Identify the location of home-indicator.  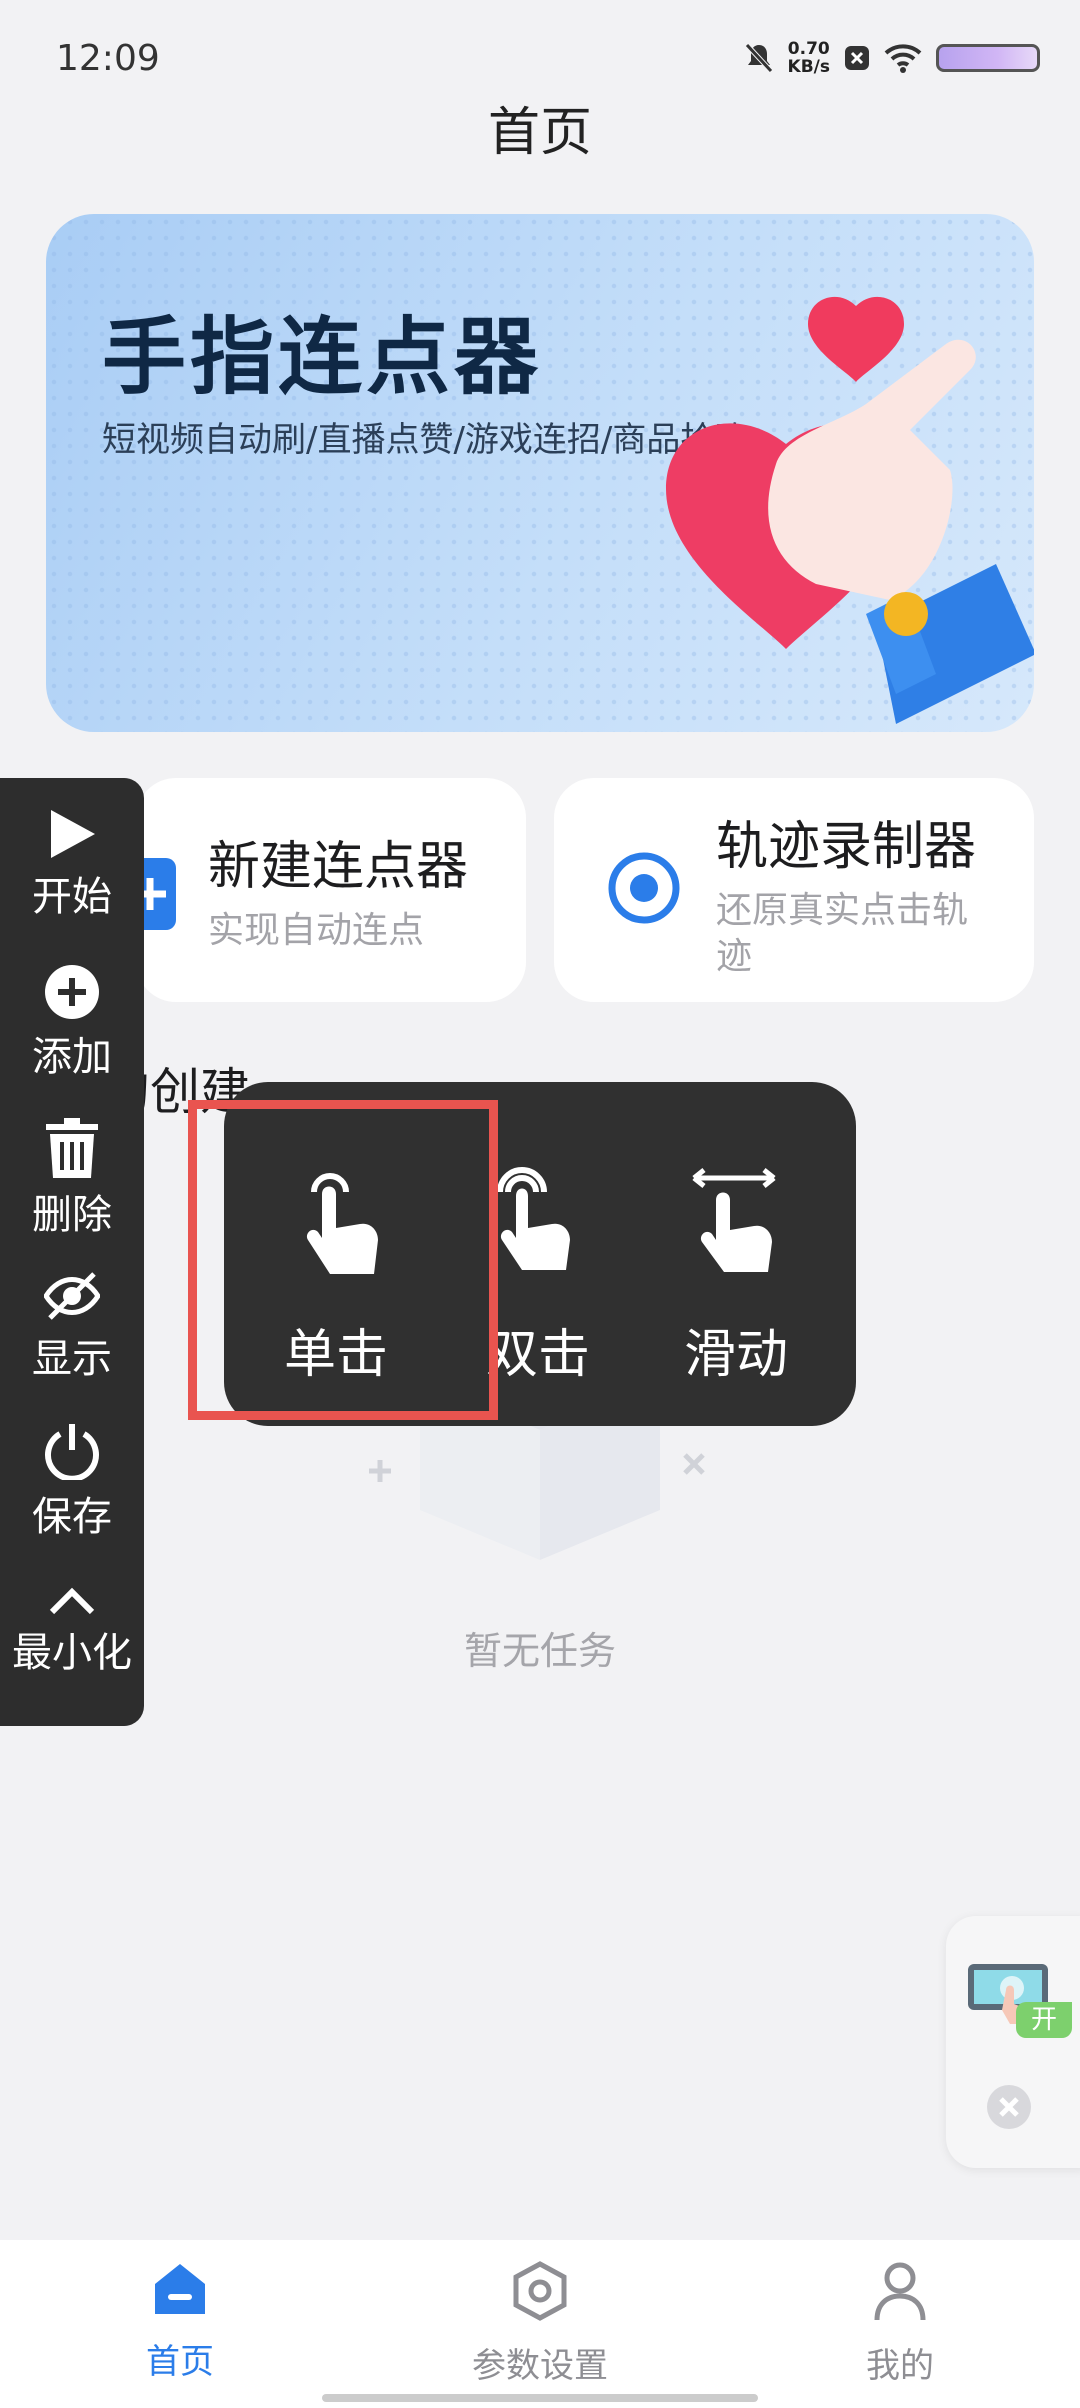
(540, 2398).